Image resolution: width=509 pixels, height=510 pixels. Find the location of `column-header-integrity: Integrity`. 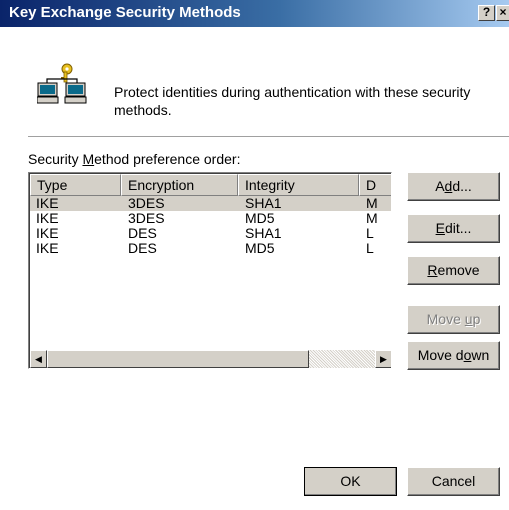

column-header-integrity: Integrity is located at coordinates (298, 185).